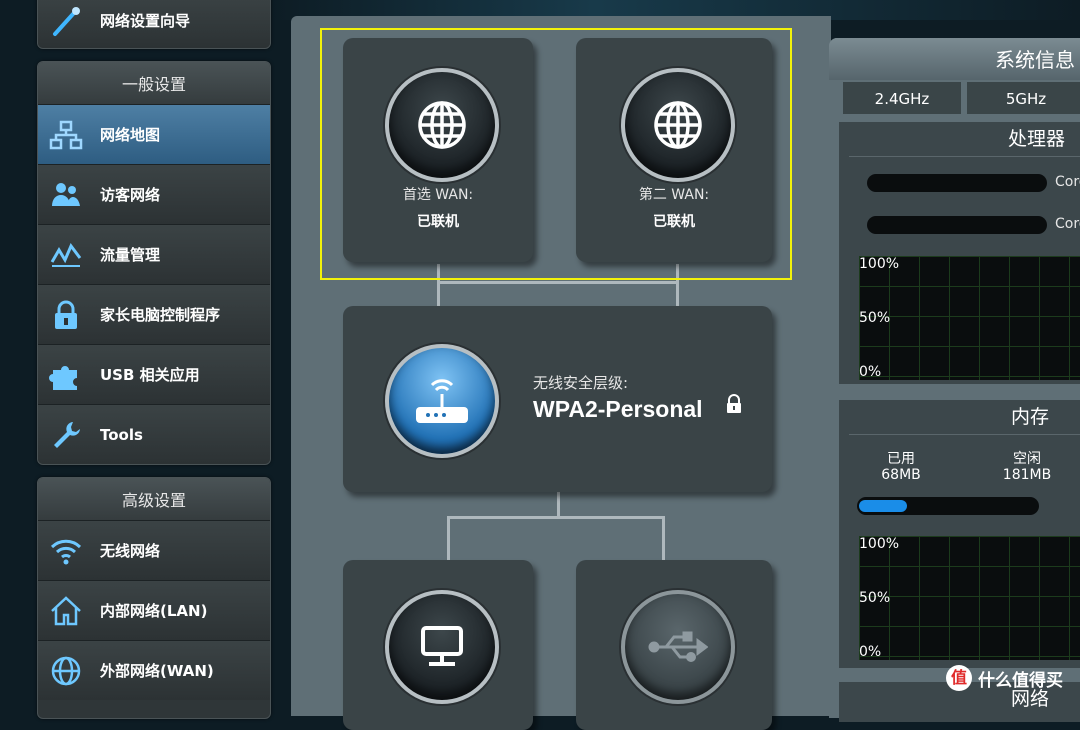  Describe the element at coordinates (154, 83) in the screenshot. I see `general-settings-title: 一般设置` at that location.